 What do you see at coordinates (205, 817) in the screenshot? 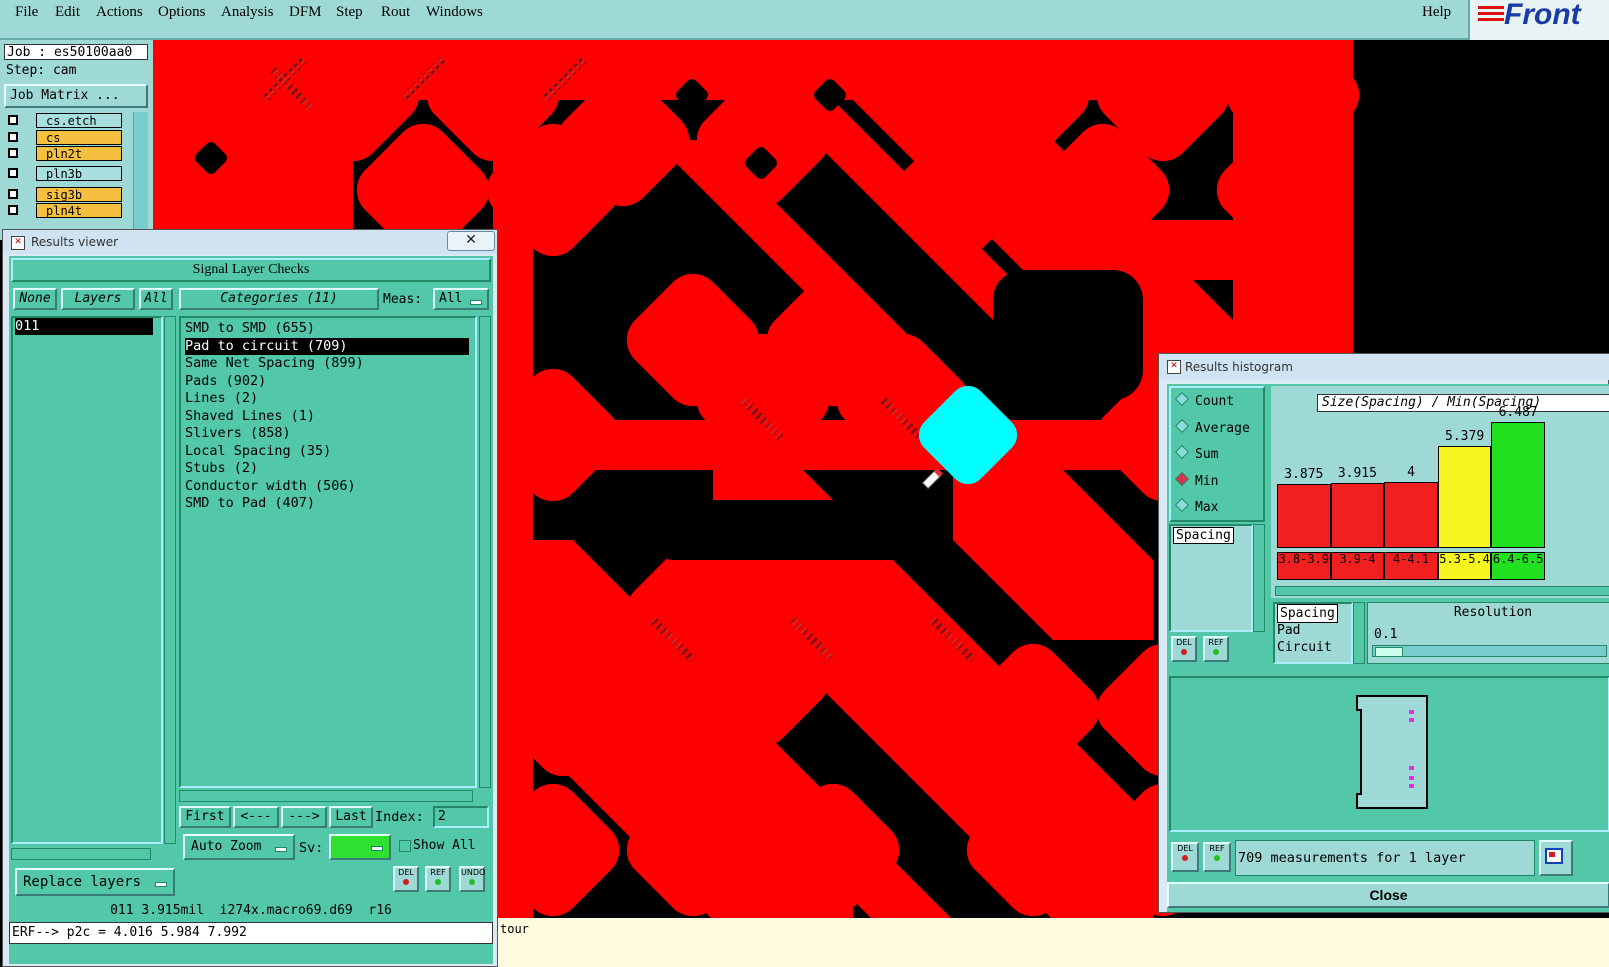
I see `first-button: First` at bounding box center [205, 817].